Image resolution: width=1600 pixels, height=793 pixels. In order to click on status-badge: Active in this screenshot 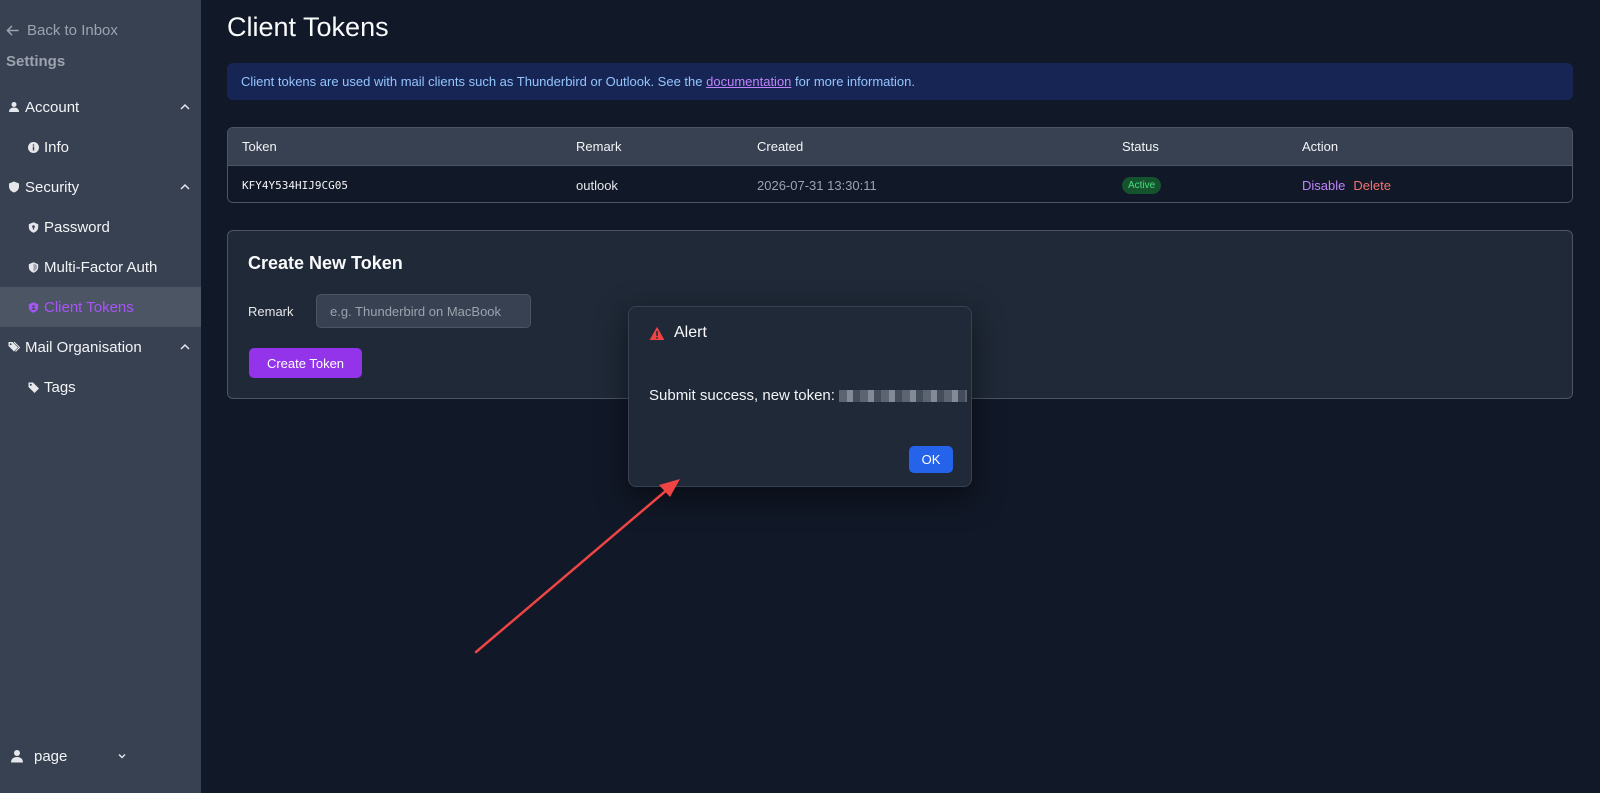, I will do `click(1142, 185)`.